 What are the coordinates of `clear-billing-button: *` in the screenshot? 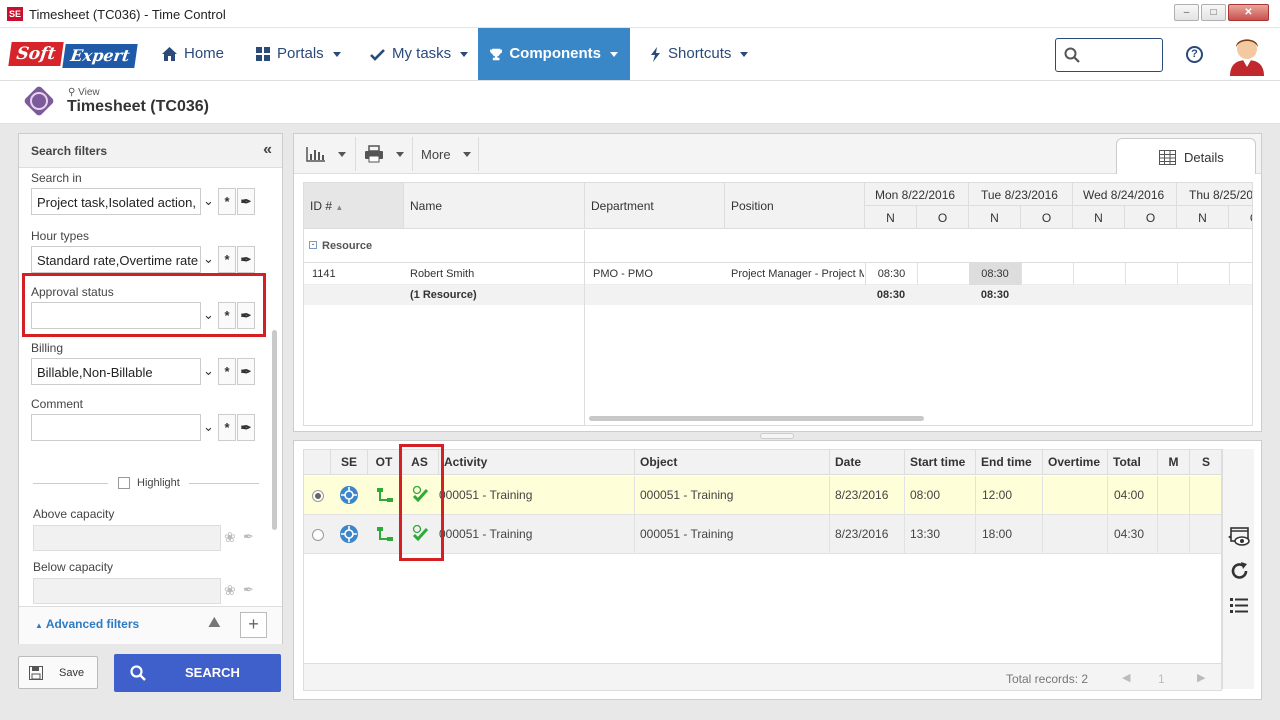 It's located at (227, 371).